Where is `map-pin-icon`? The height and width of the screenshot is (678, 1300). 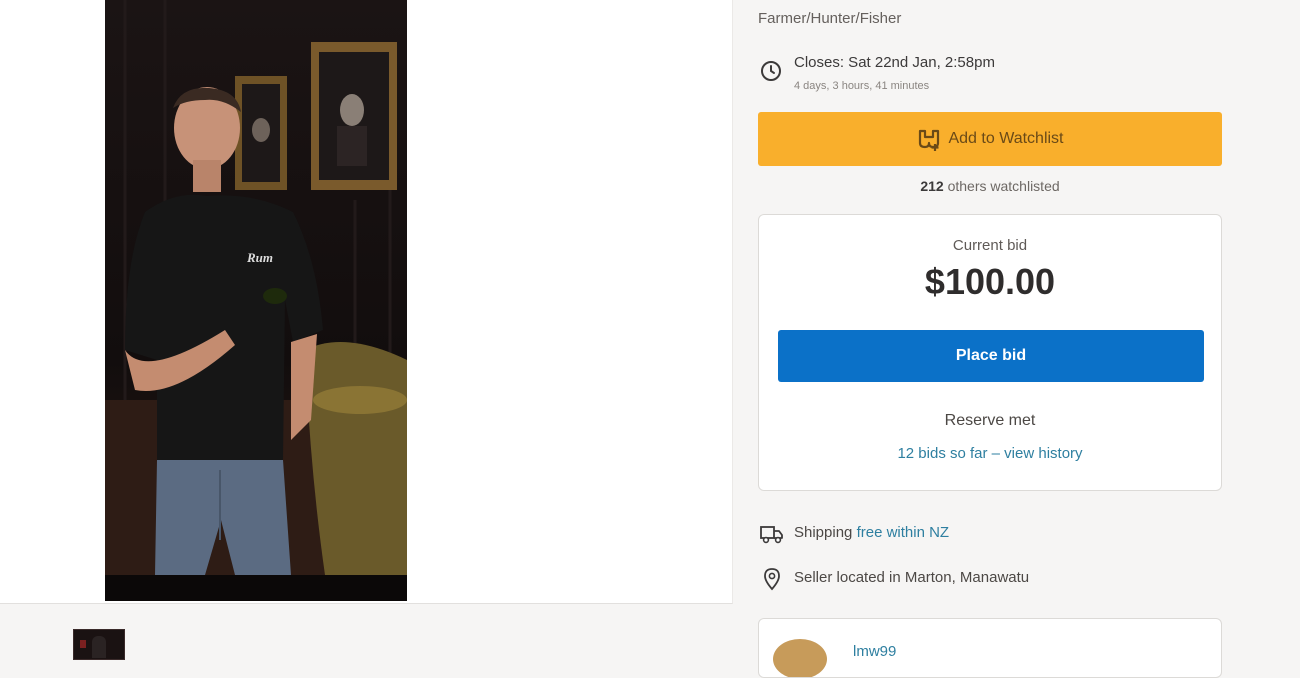
map-pin-icon is located at coordinates (772, 579).